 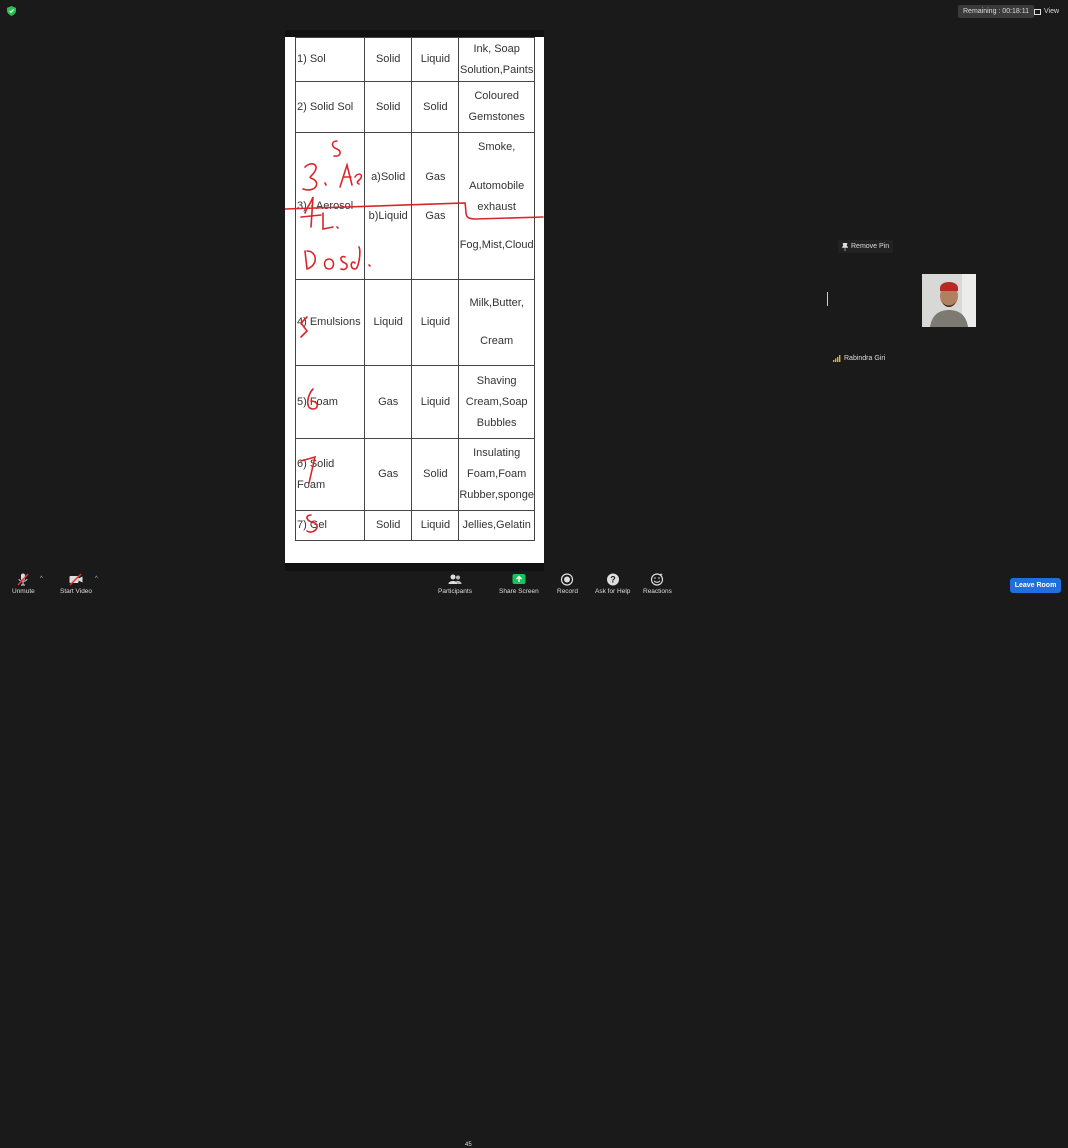 What do you see at coordinates (827, 299) in the screenshot?
I see `text-cursor` at bounding box center [827, 299].